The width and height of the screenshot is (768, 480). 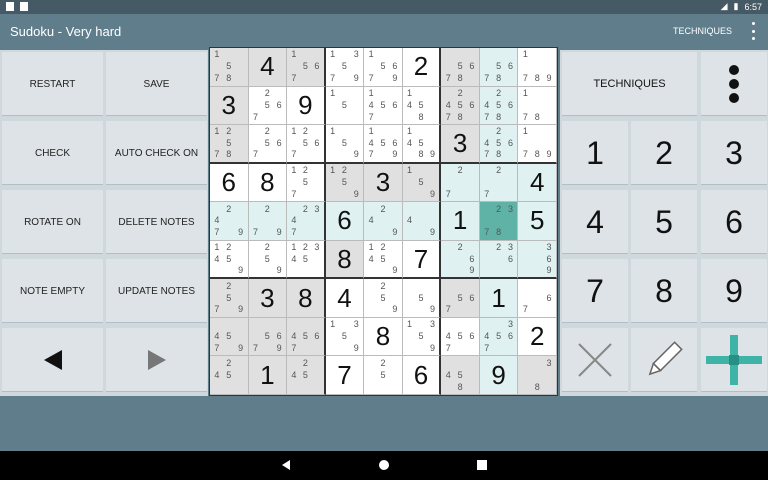 What do you see at coordinates (52, 222) in the screenshot?
I see `rotate-button: ROTATE ON` at bounding box center [52, 222].